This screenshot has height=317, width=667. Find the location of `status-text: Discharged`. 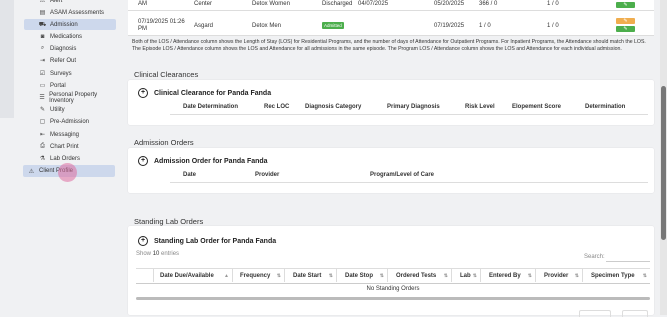

status-text: Discharged is located at coordinates (337, 4).